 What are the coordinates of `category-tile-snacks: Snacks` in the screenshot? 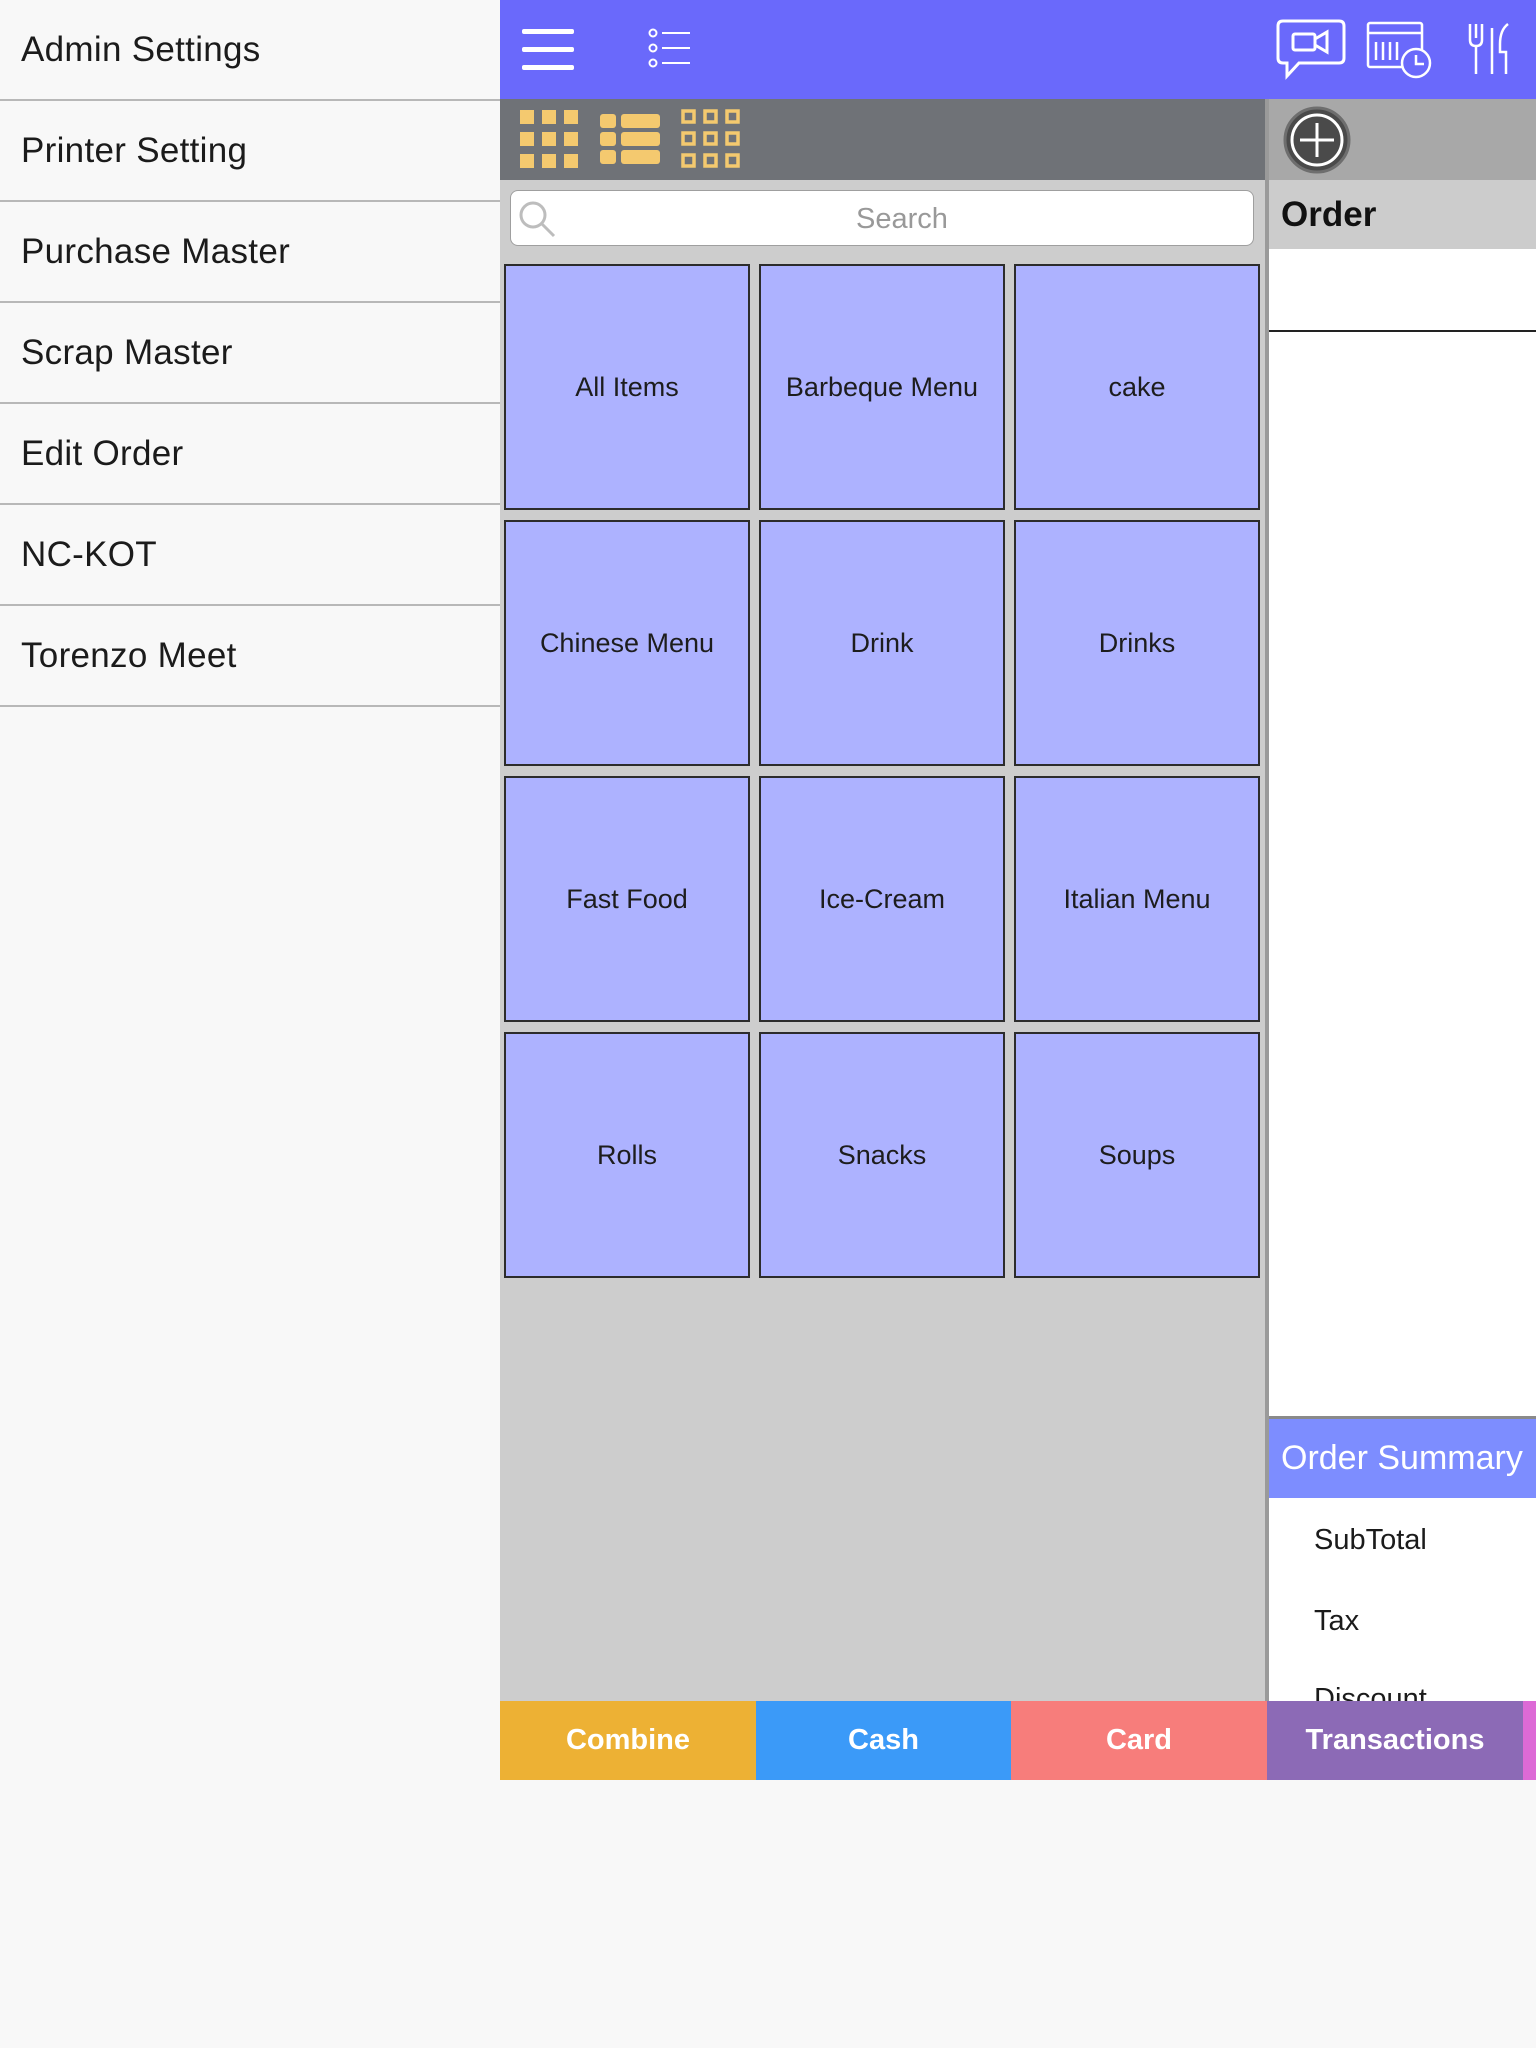 It's located at (882, 1155).